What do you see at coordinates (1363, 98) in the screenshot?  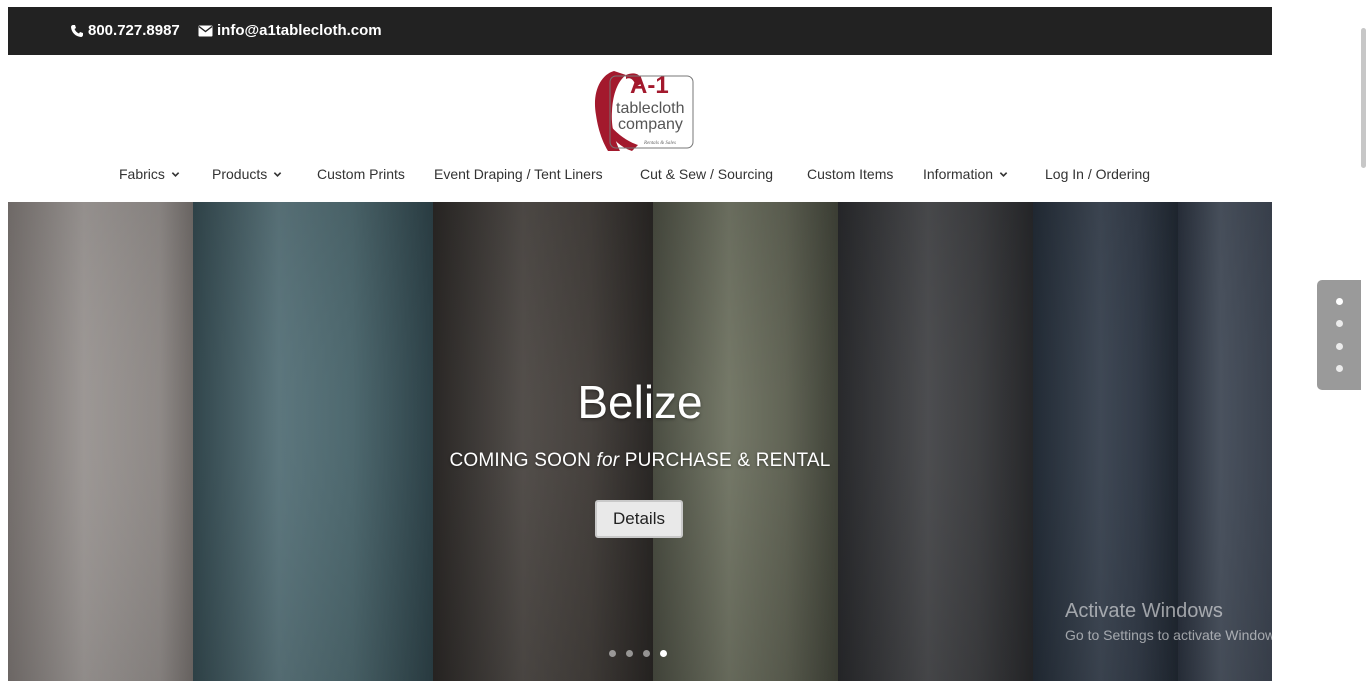 I see `page-scrollbar` at bounding box center [1363, 98].